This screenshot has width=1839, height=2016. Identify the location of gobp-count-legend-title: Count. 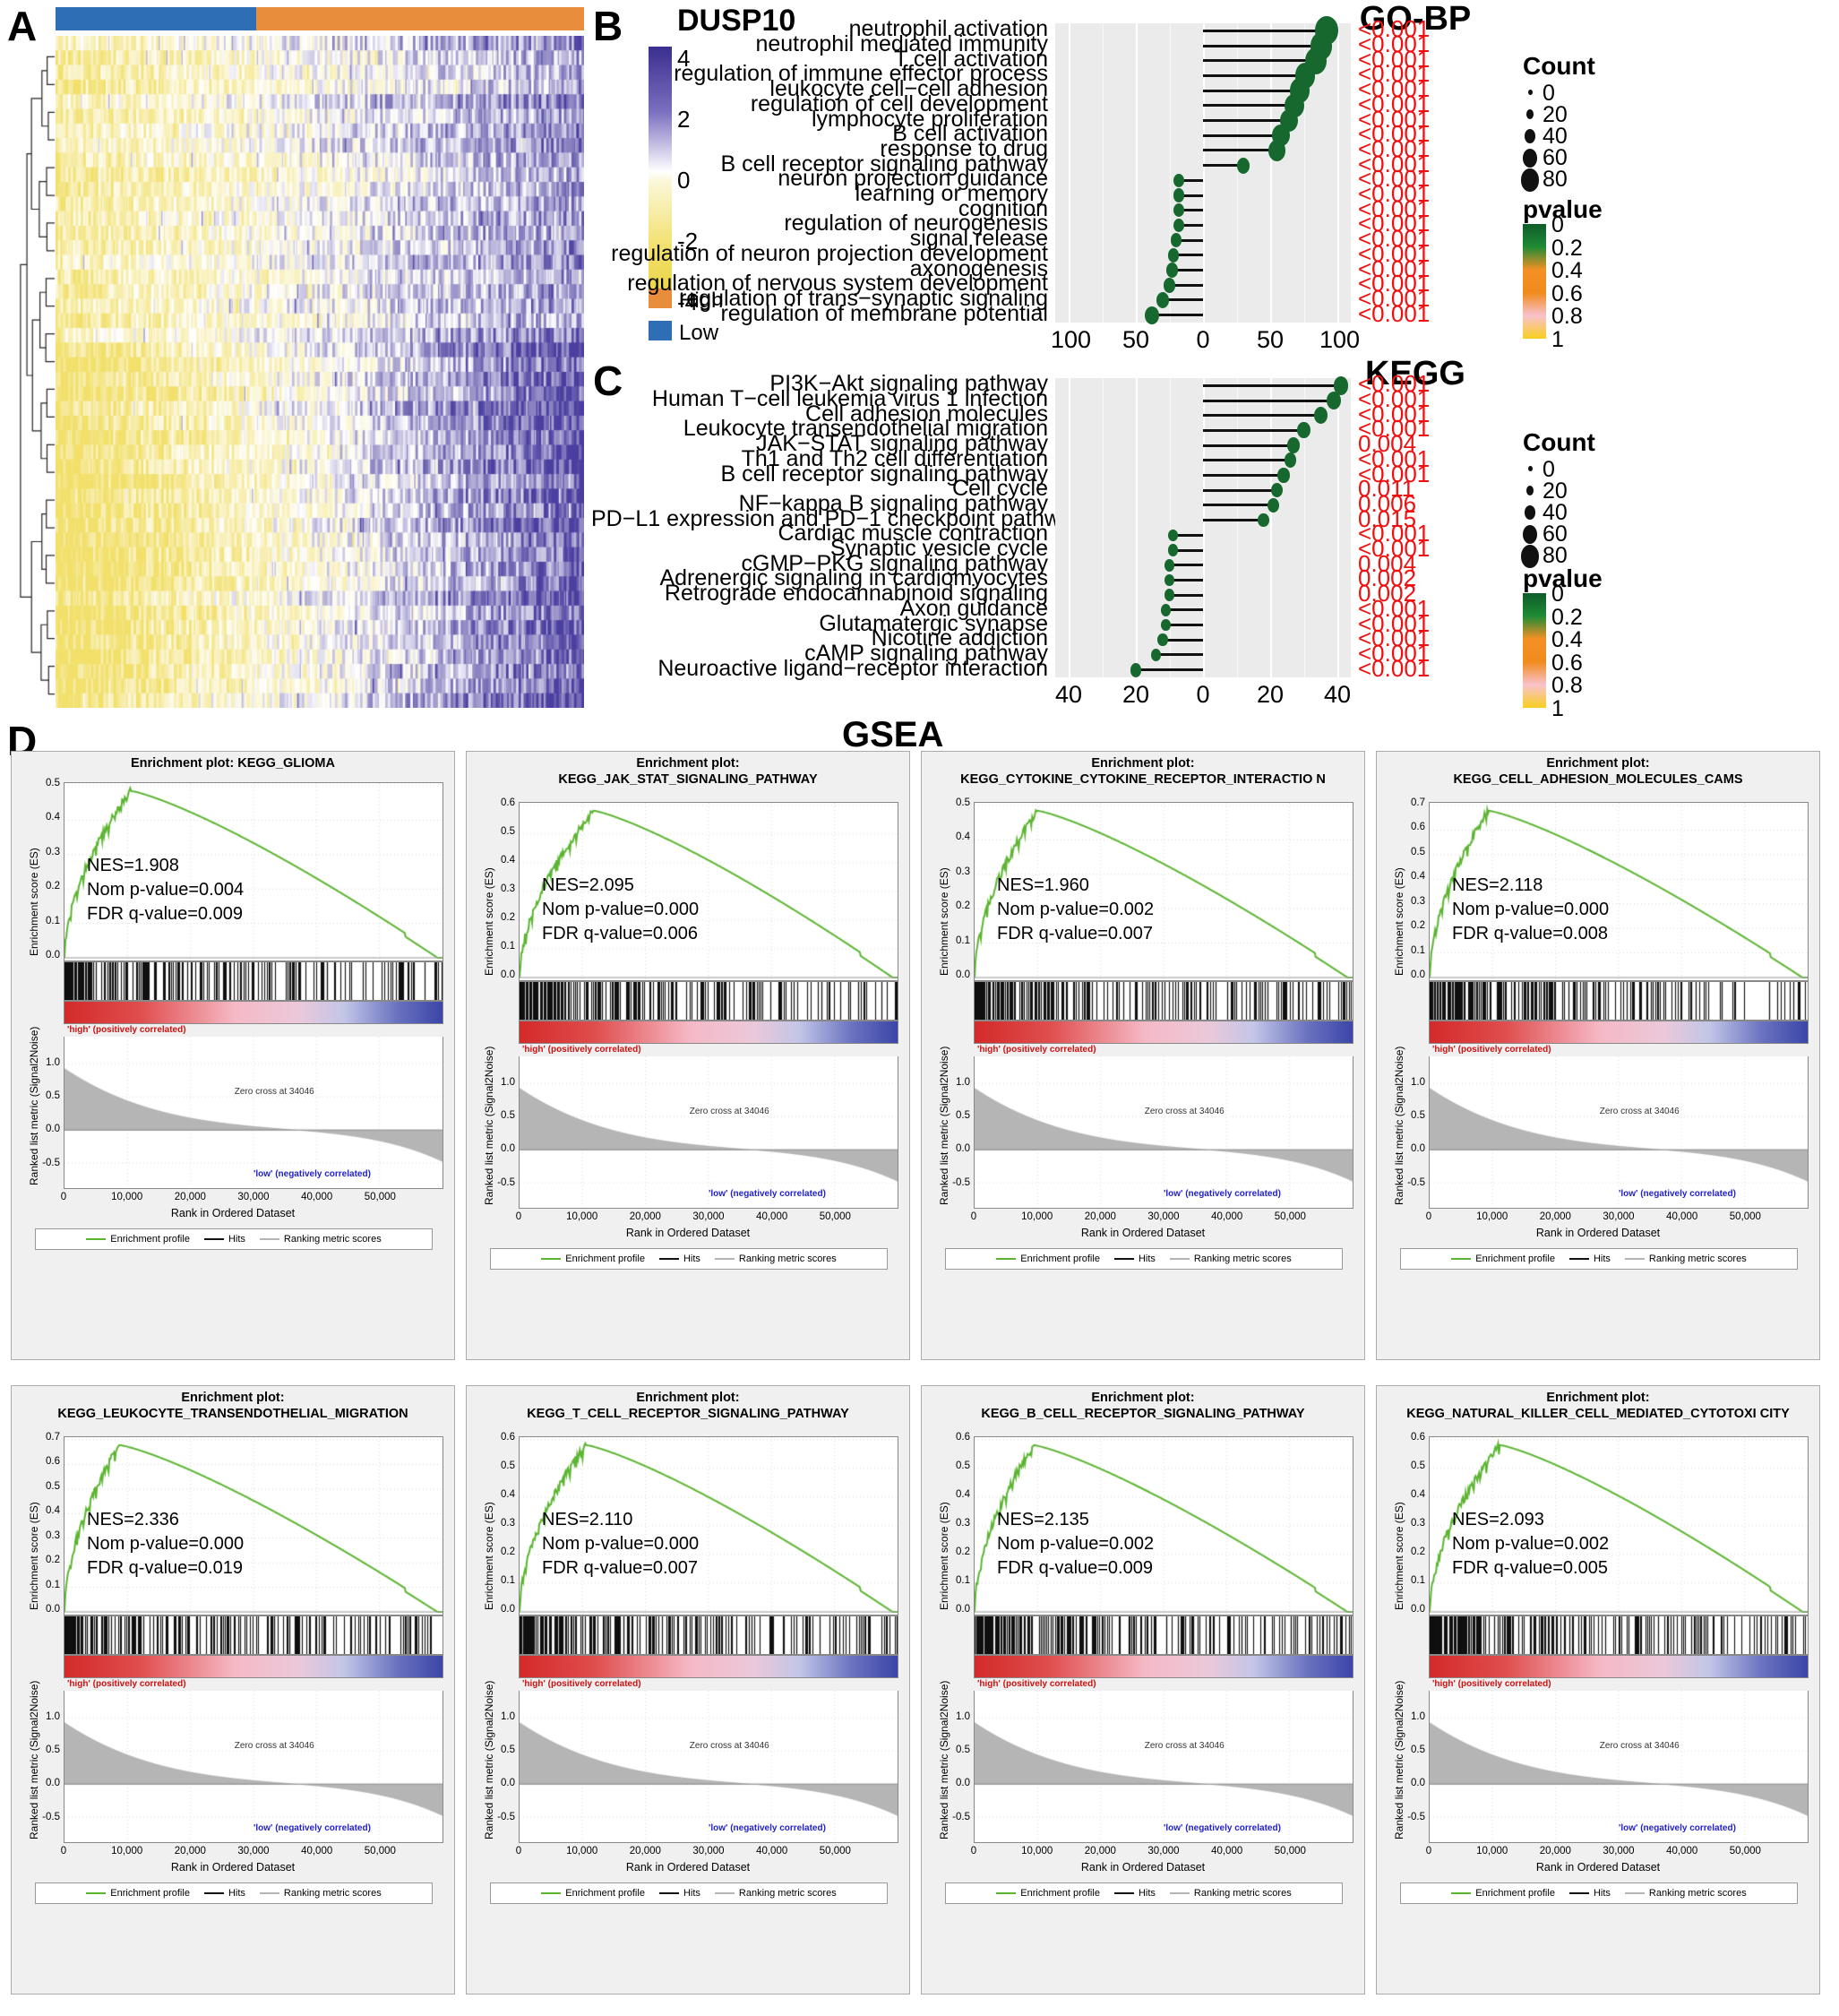
(1559, 66).